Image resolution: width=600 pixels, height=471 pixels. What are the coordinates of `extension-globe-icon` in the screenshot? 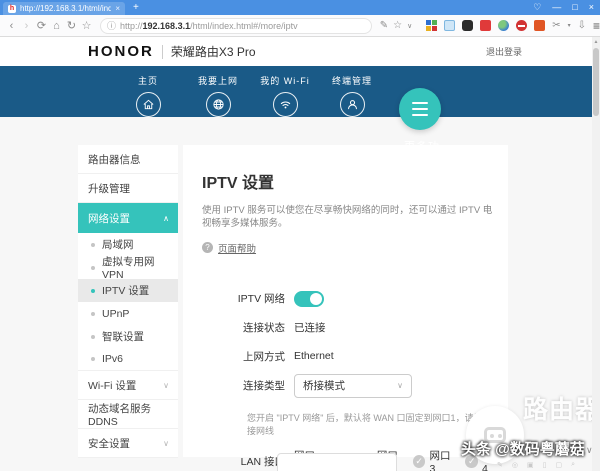 It's located at (504, 25).